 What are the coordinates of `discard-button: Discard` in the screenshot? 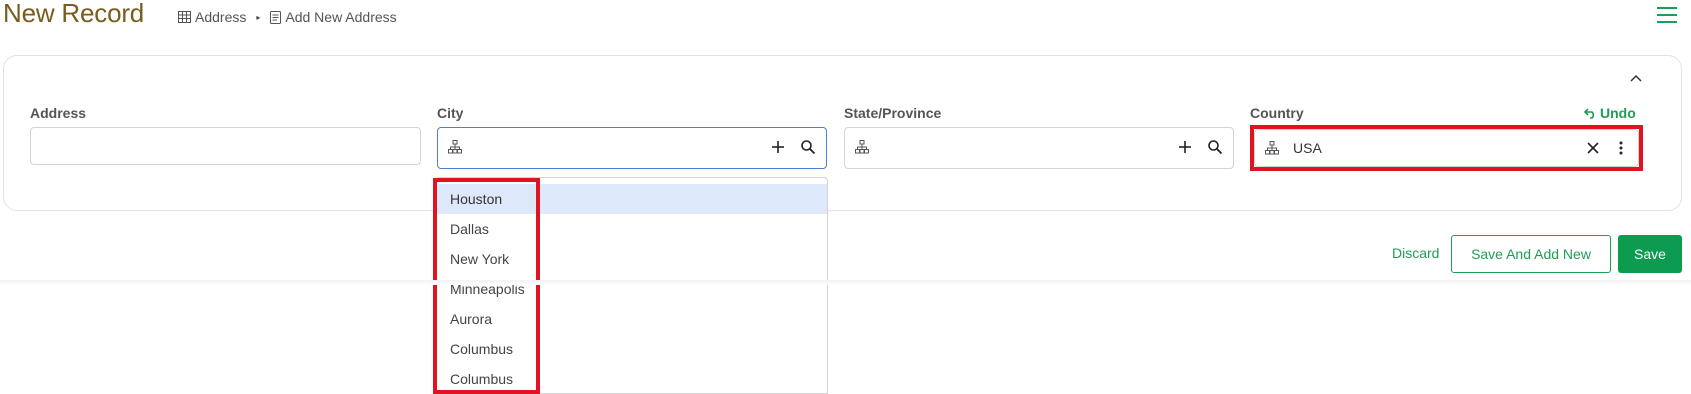 It's located at (1415, 253).